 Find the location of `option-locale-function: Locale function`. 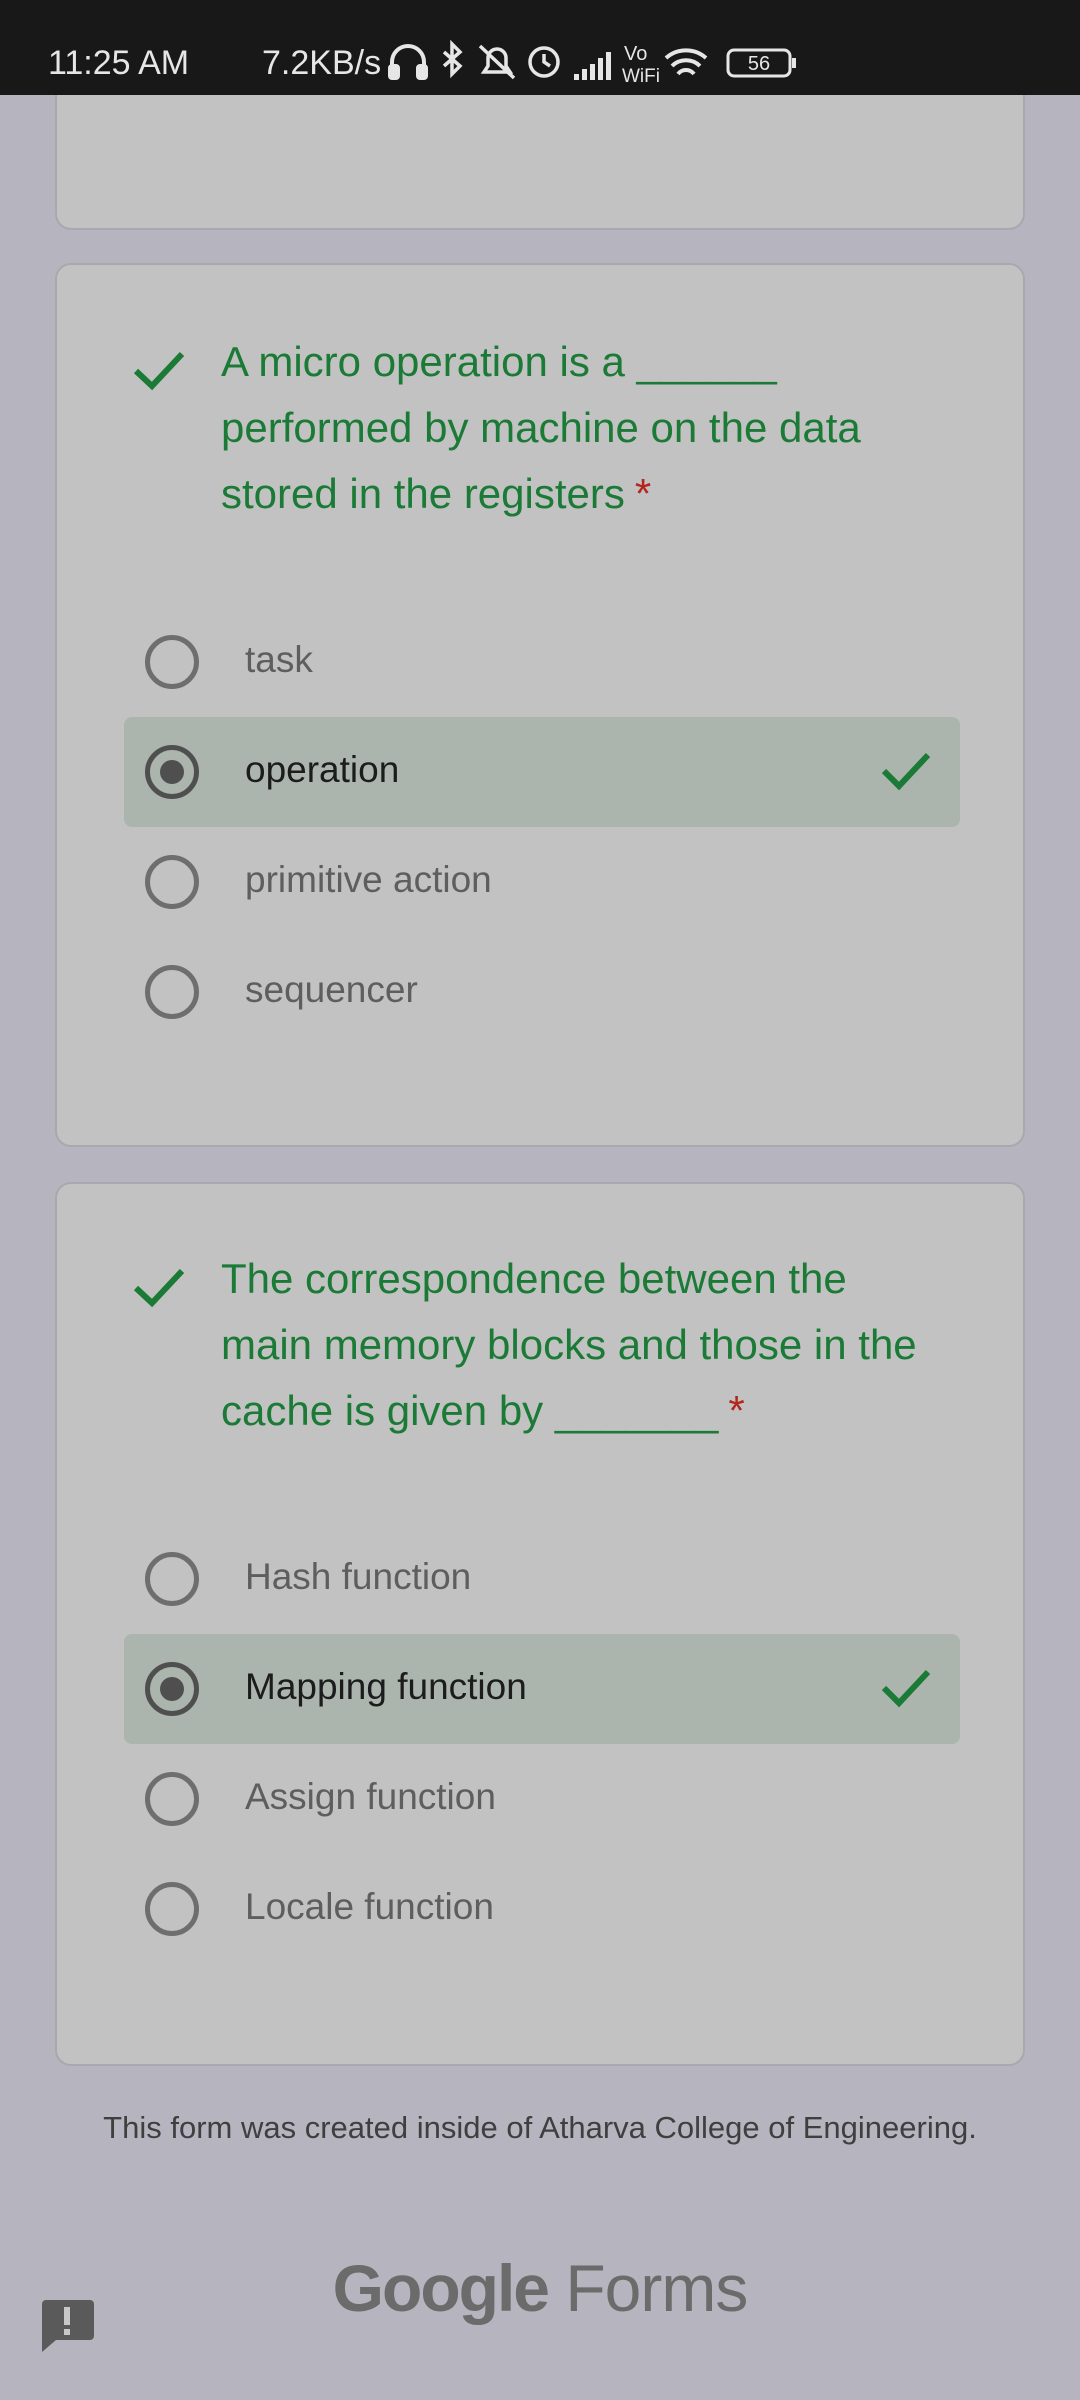

option-locale-function: Locale function is located at coordinates (542, 1909).